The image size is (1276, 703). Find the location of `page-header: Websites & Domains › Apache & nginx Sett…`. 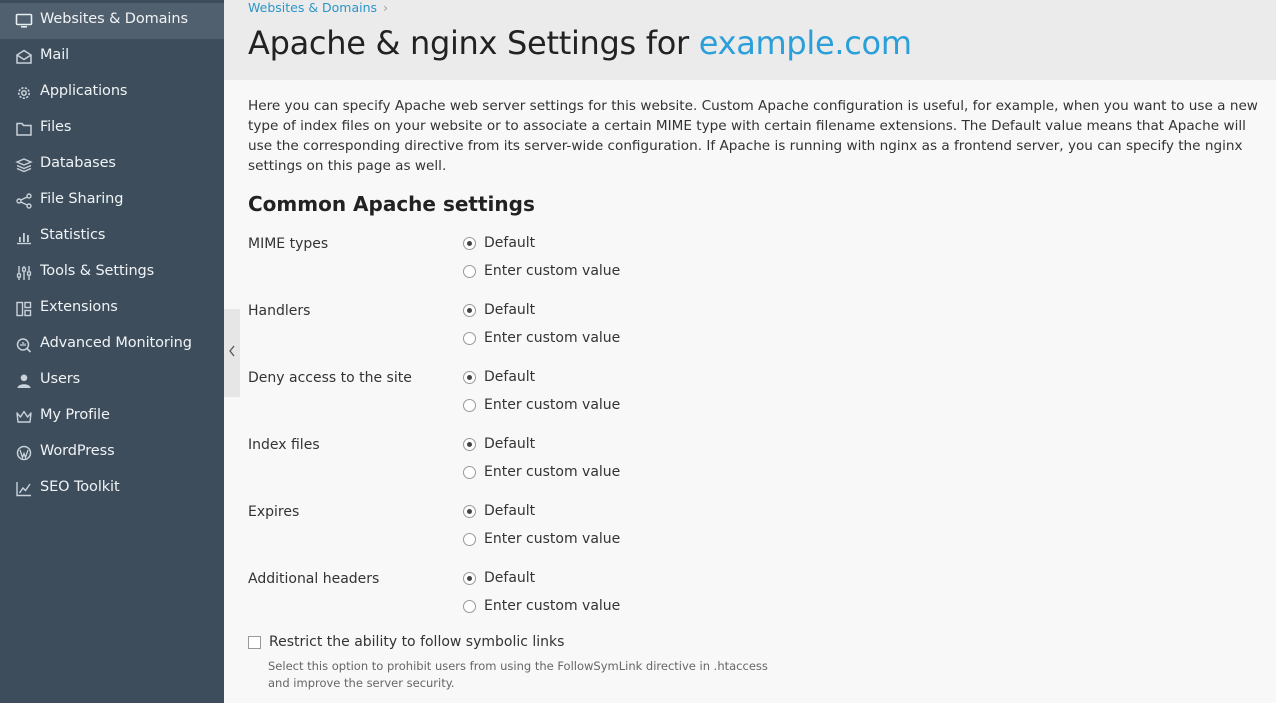

page-header: Websites & Domains › Apache & nginx Sett… is located at coordinates (750, 40).